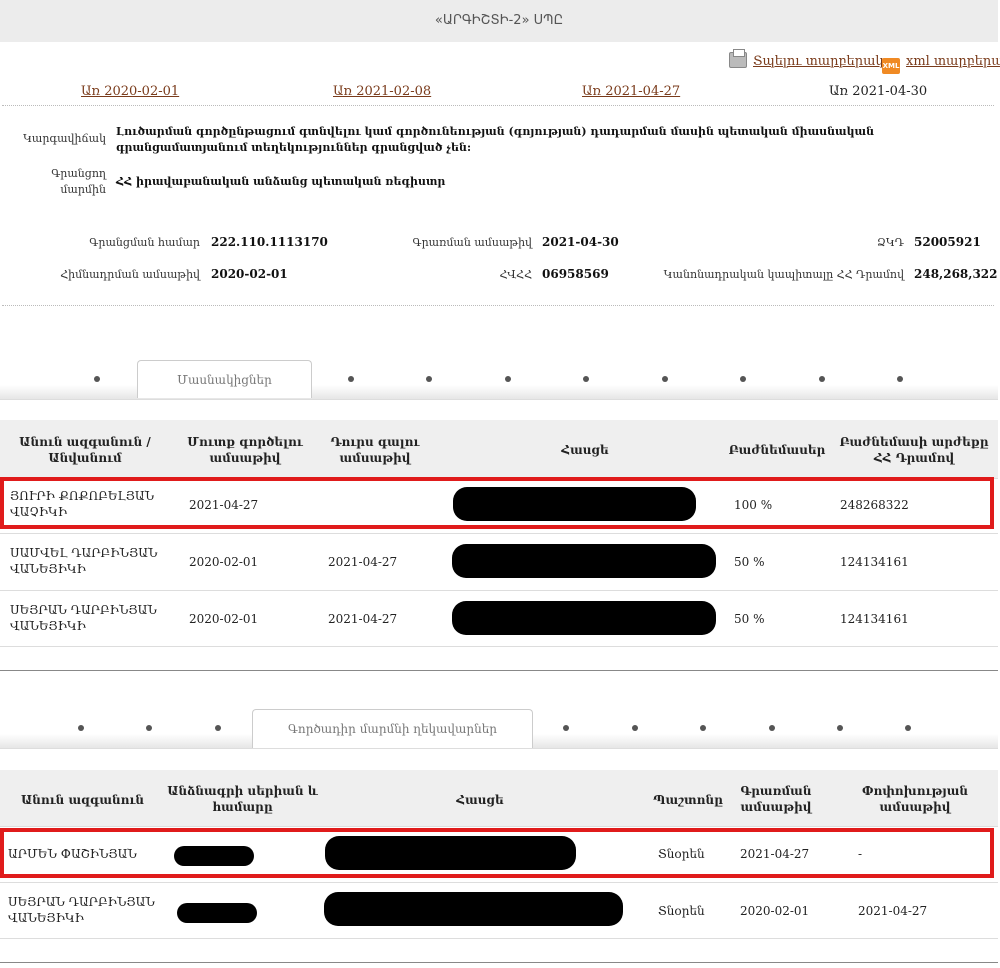  Describe the element at coordinates (85, 450) in the screenshot. I see `col-name: Անուն ազգանուն / Անվանում` at that location.